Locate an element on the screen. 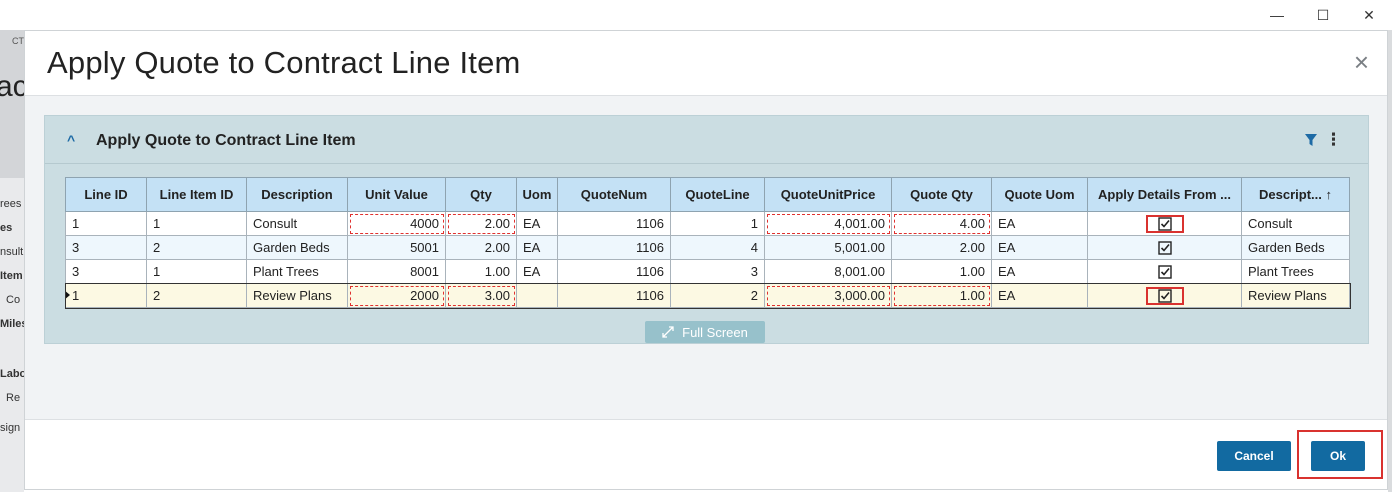 The height and width of the screenshot is (492, 1392). column-header-quote-uom: Quote Uom is located at coordinates (1039, 194).